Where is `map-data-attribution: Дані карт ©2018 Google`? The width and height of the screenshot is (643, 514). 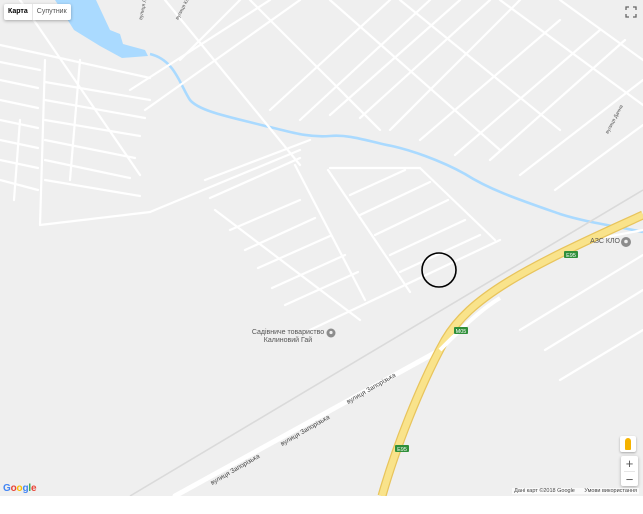
map-data-attribution: Дані карт ©2018 Google is located at coordinates (544, 491).